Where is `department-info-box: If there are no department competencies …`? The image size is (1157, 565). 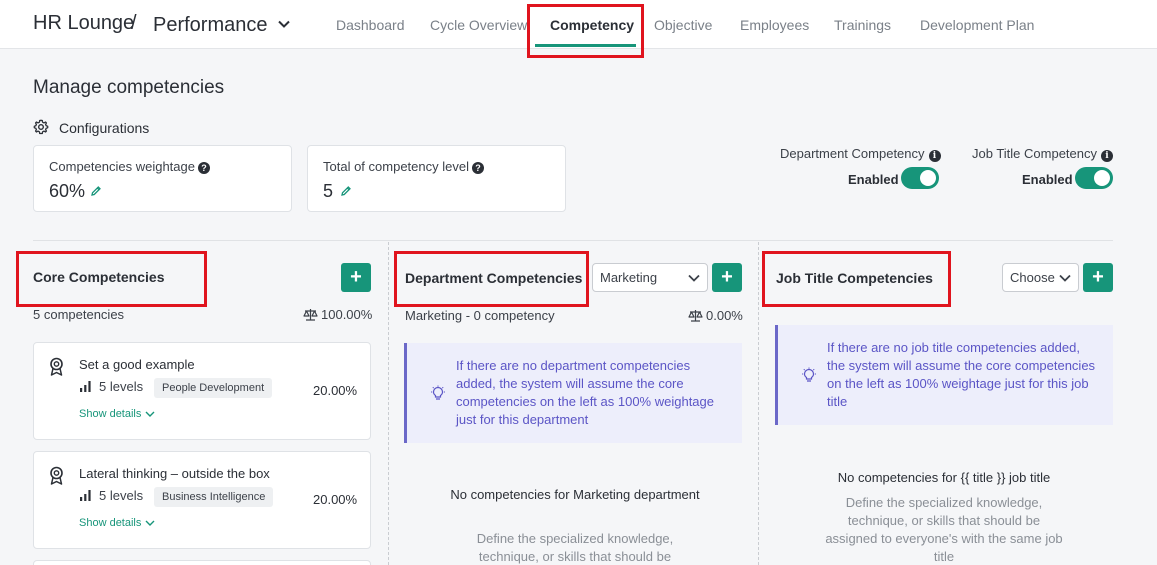
department-info-box: If there are no department competencies … is located at coordinates (573, 393).